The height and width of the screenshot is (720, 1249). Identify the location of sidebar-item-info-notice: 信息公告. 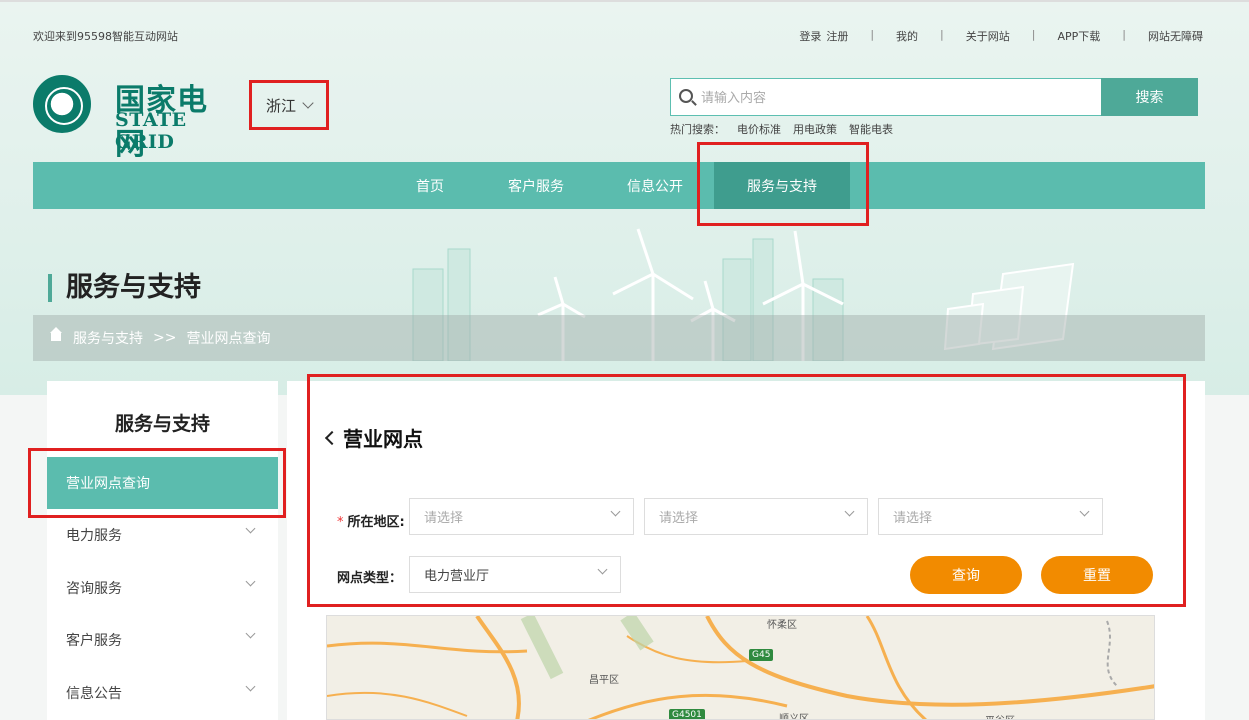
(162, 693).